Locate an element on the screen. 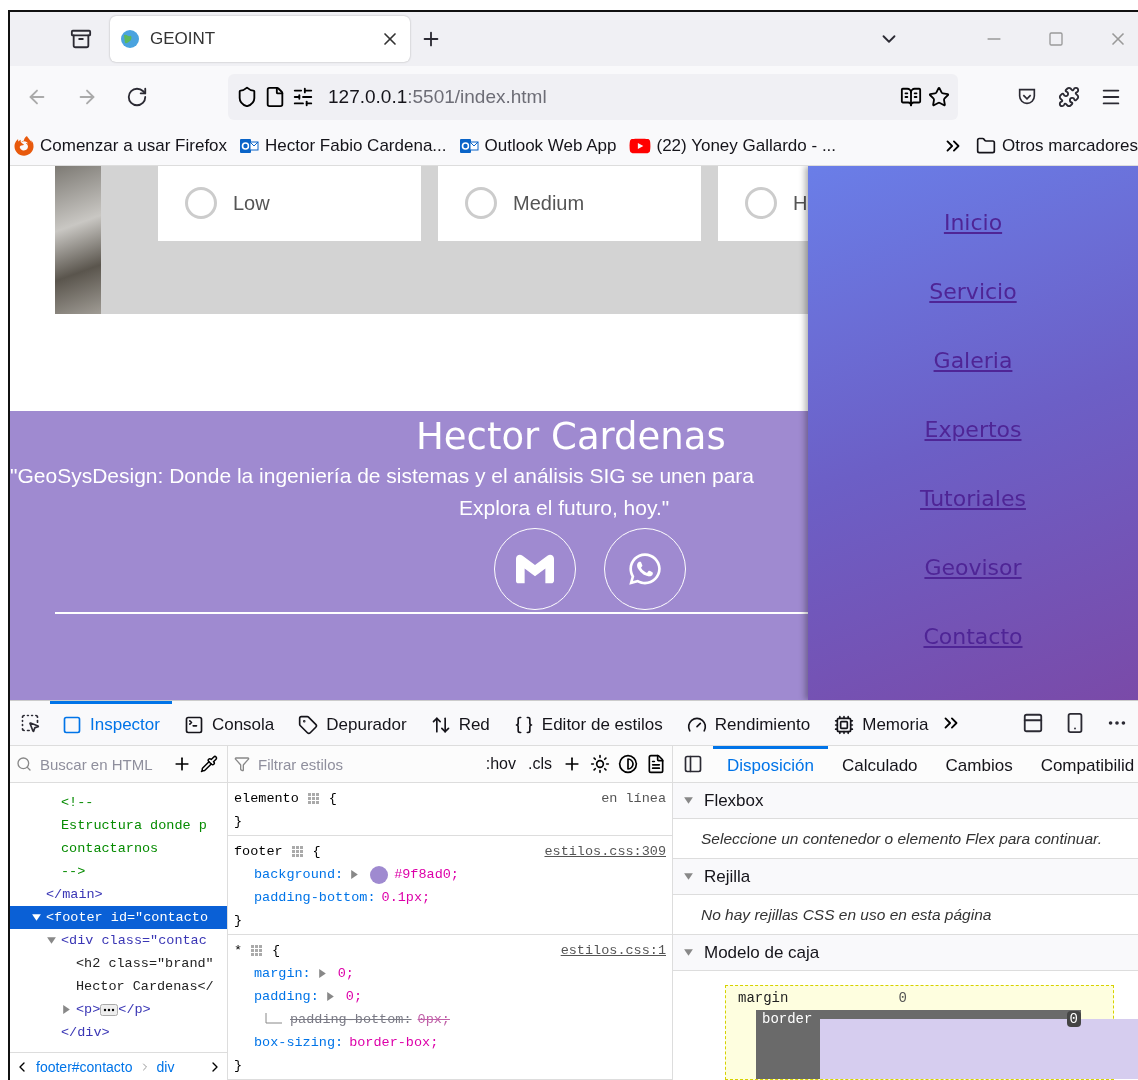 The width and height of the screenshot is (1138, 1080). devtools-tab: Rendimiento is located at coordinates (748, 723).